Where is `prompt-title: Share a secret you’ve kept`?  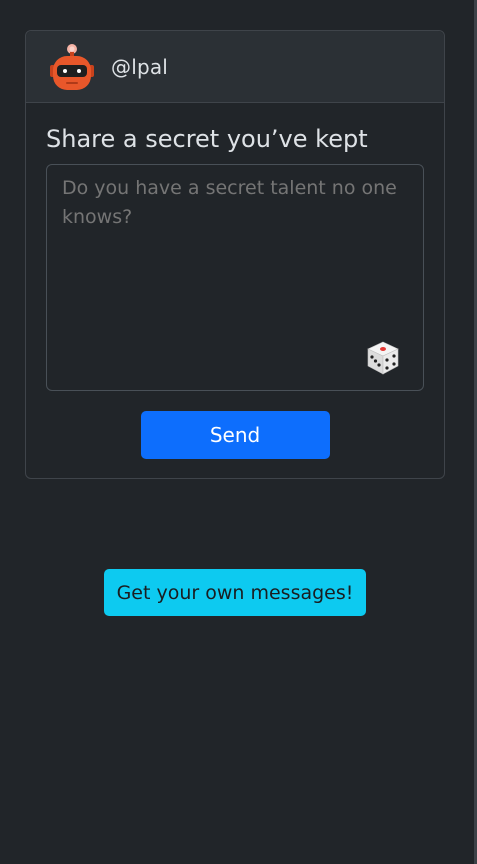 prompt-title: Share a secret you’ve kept is located at coordinates (207, 139).